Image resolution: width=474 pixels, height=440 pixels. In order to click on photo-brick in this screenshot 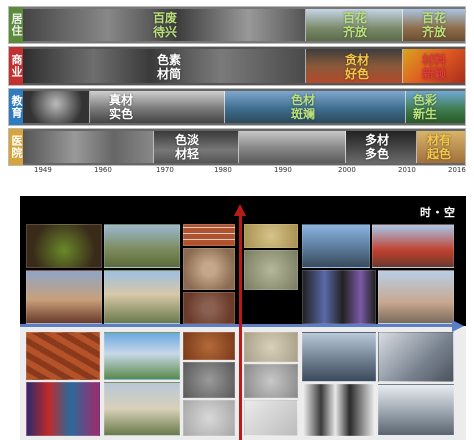, I will do `click(209, 235)`.